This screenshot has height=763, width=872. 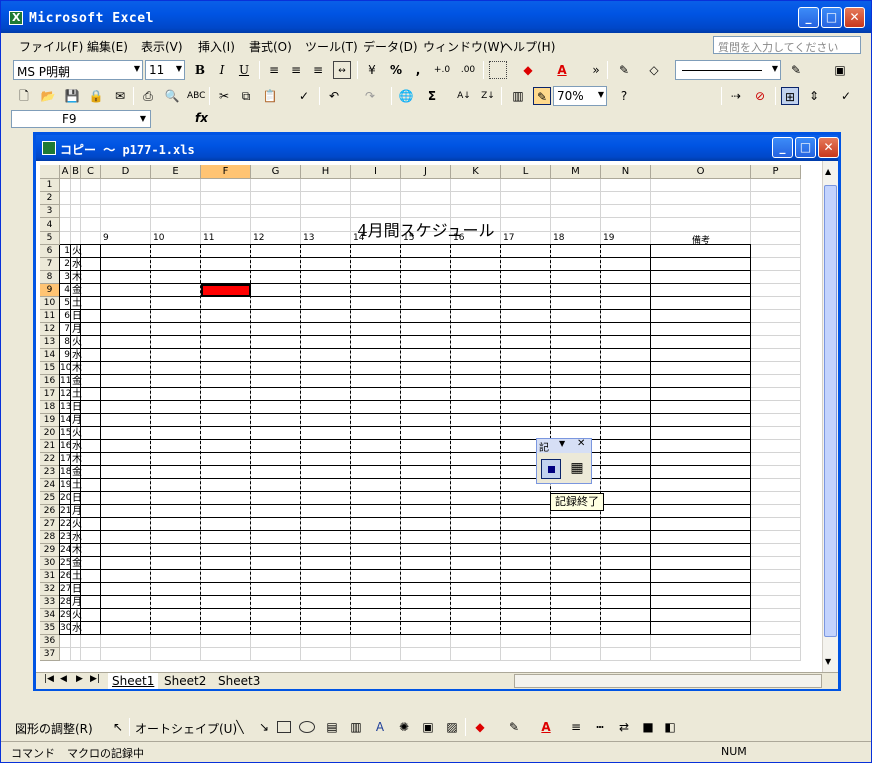 What do you see at coordinates (760, 96) in the screenshot?
I see `stop-icon: ⊘` at bounding box center [760, 96].